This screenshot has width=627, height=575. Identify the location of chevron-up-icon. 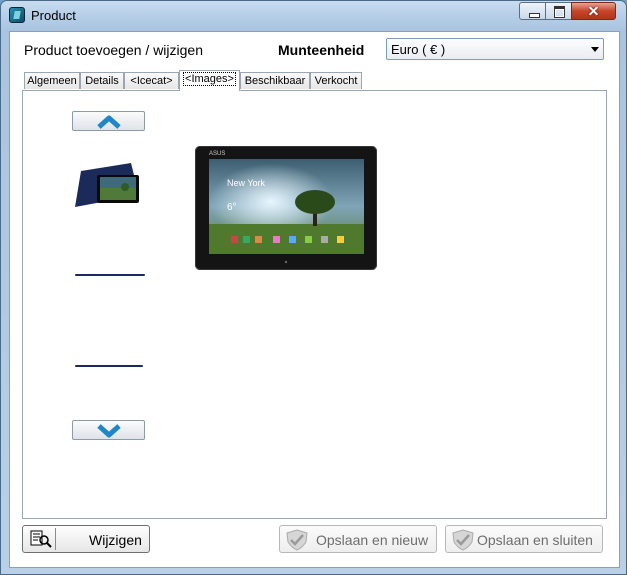
(109, 122).